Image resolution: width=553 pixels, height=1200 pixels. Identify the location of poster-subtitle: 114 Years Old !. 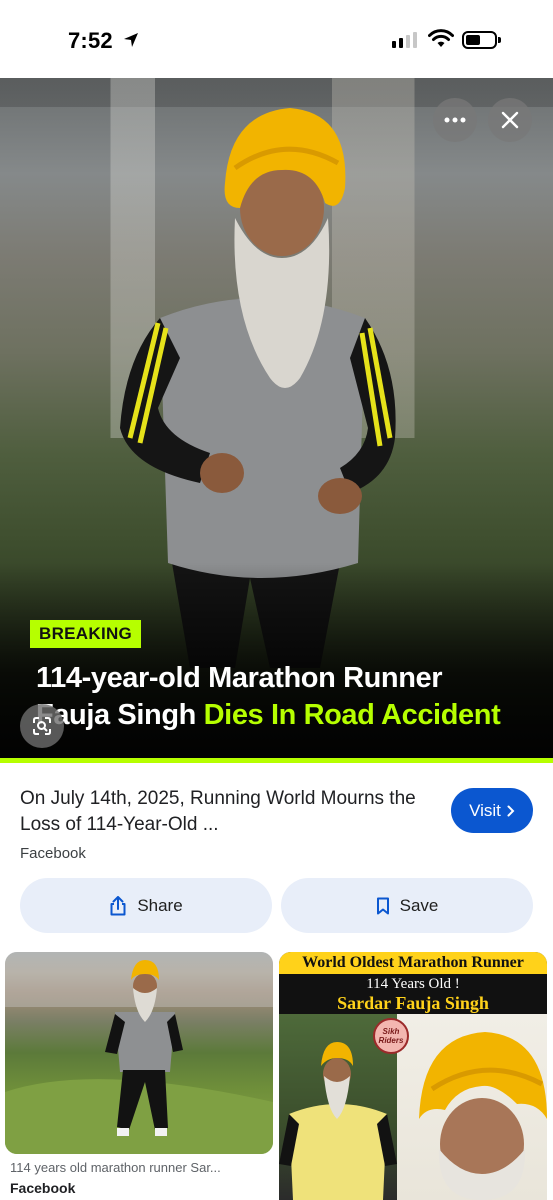
(413, 984).